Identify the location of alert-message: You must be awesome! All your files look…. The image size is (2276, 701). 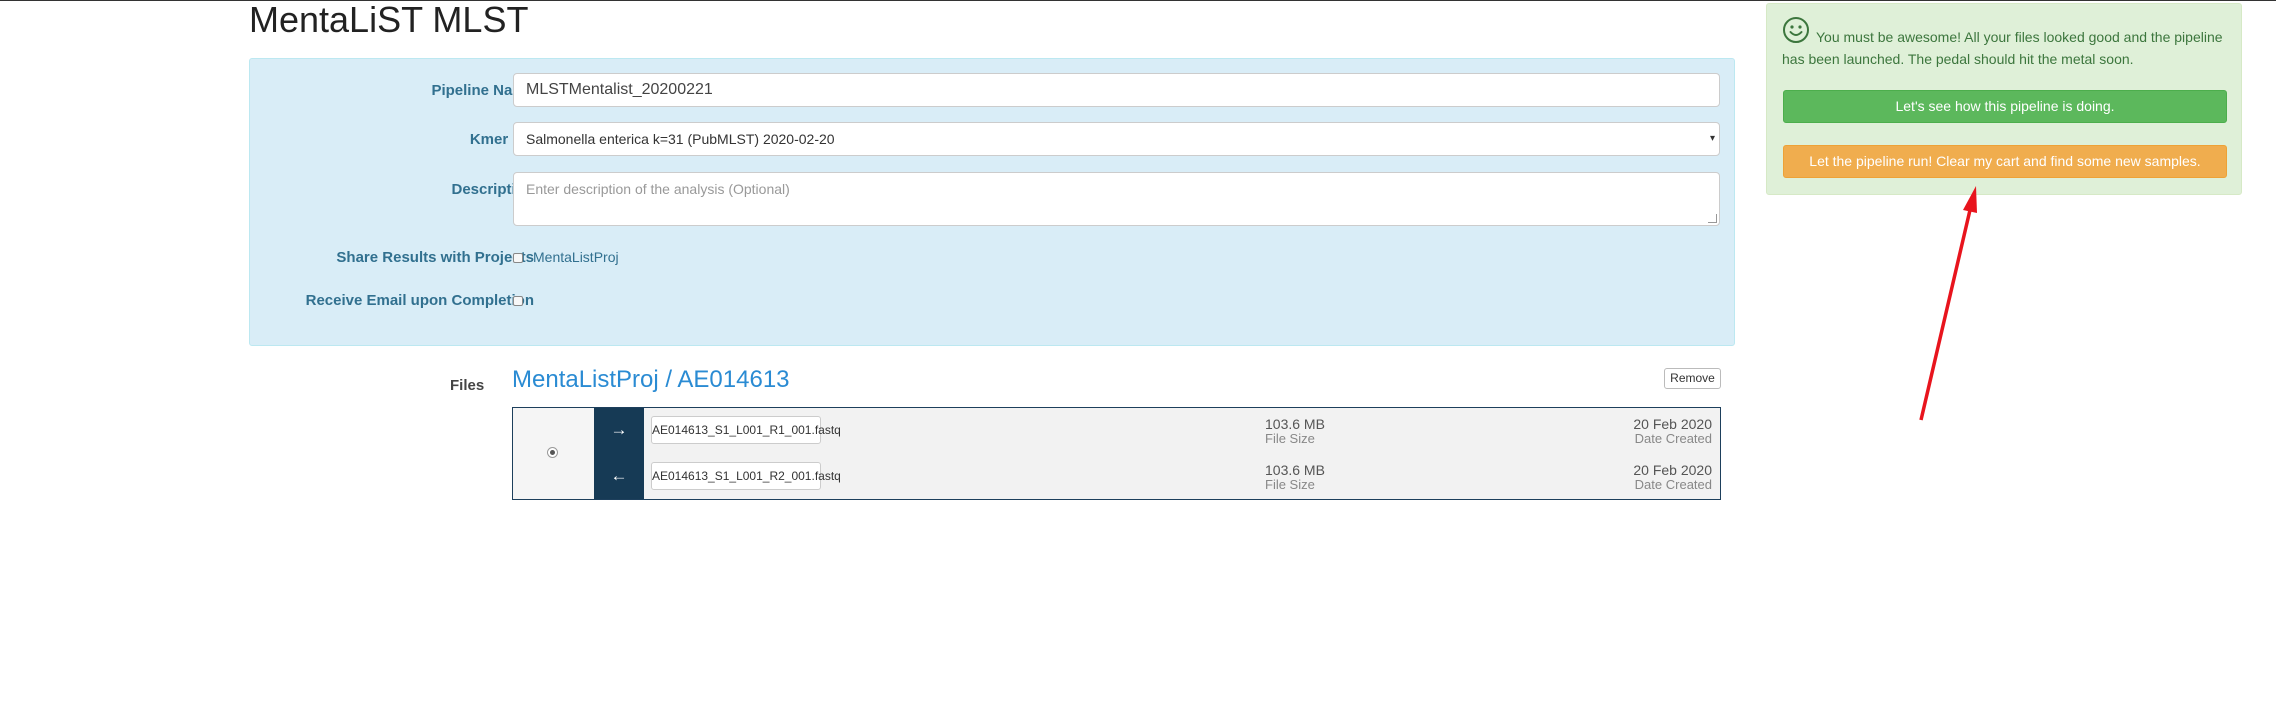
(2002, 48).